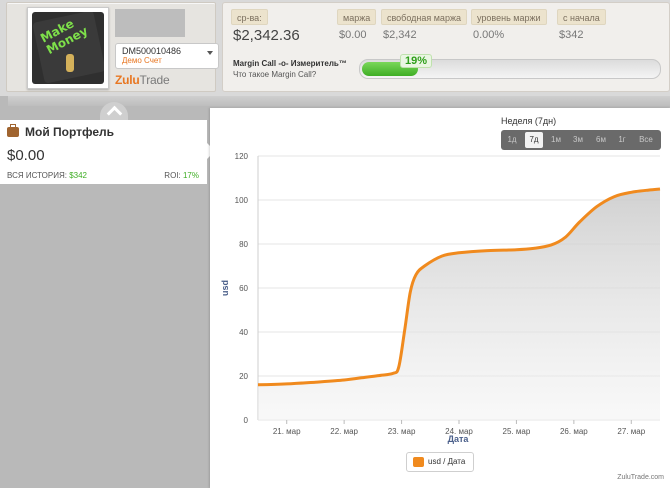  Describe the element at coordinates (127, 80) in the screenshot. I see `logo-main: Zulu` at that location.